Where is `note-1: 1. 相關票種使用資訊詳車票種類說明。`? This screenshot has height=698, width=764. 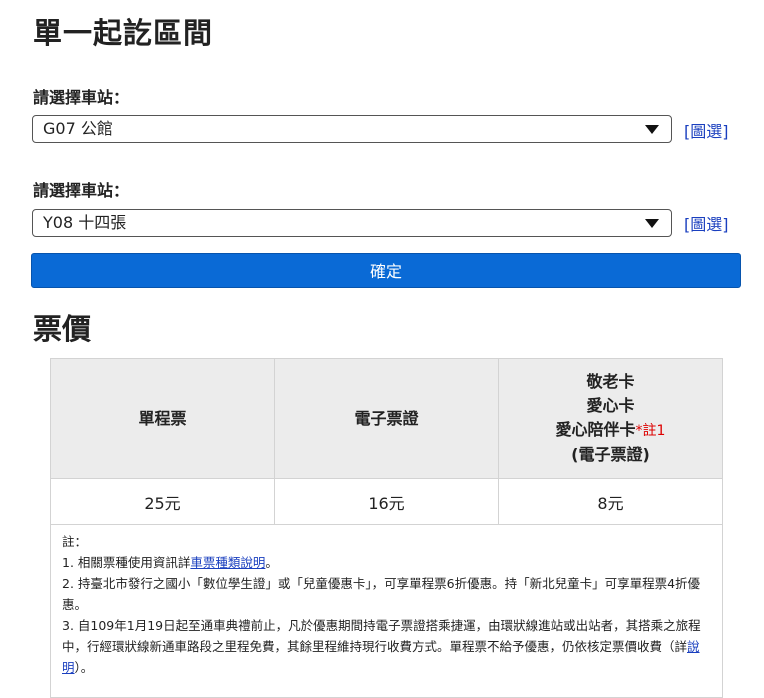
note-1: 1. 相關票種使用資訊詳車票種類說明。 is located at coordinates (387, 562).